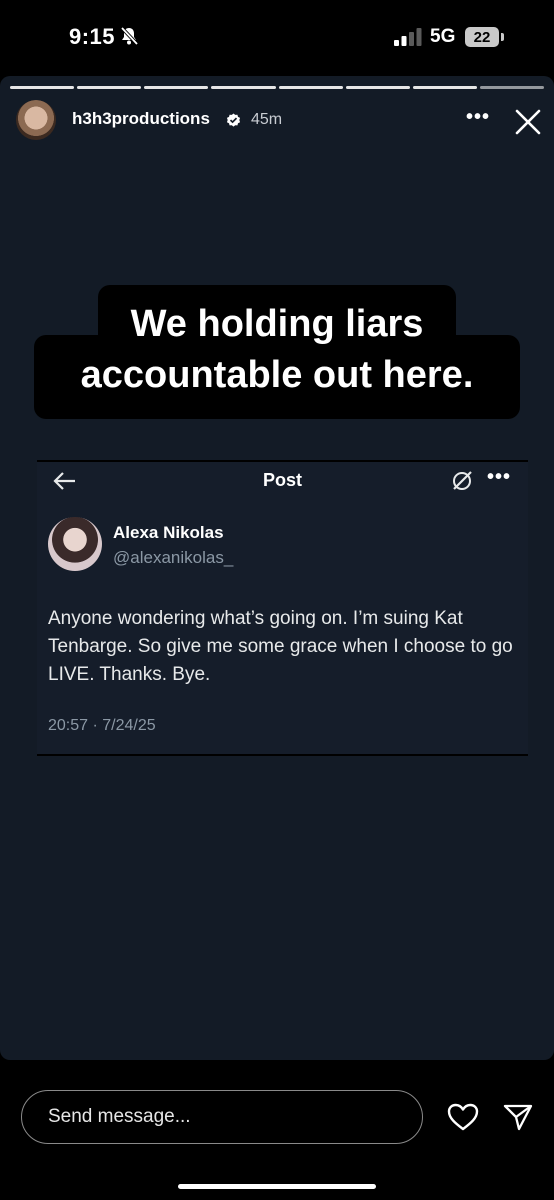  What do you see at coordinates (499, 477) in the screenshot?
I see `post-more-icon: •••` at bounding box center [499, 477].